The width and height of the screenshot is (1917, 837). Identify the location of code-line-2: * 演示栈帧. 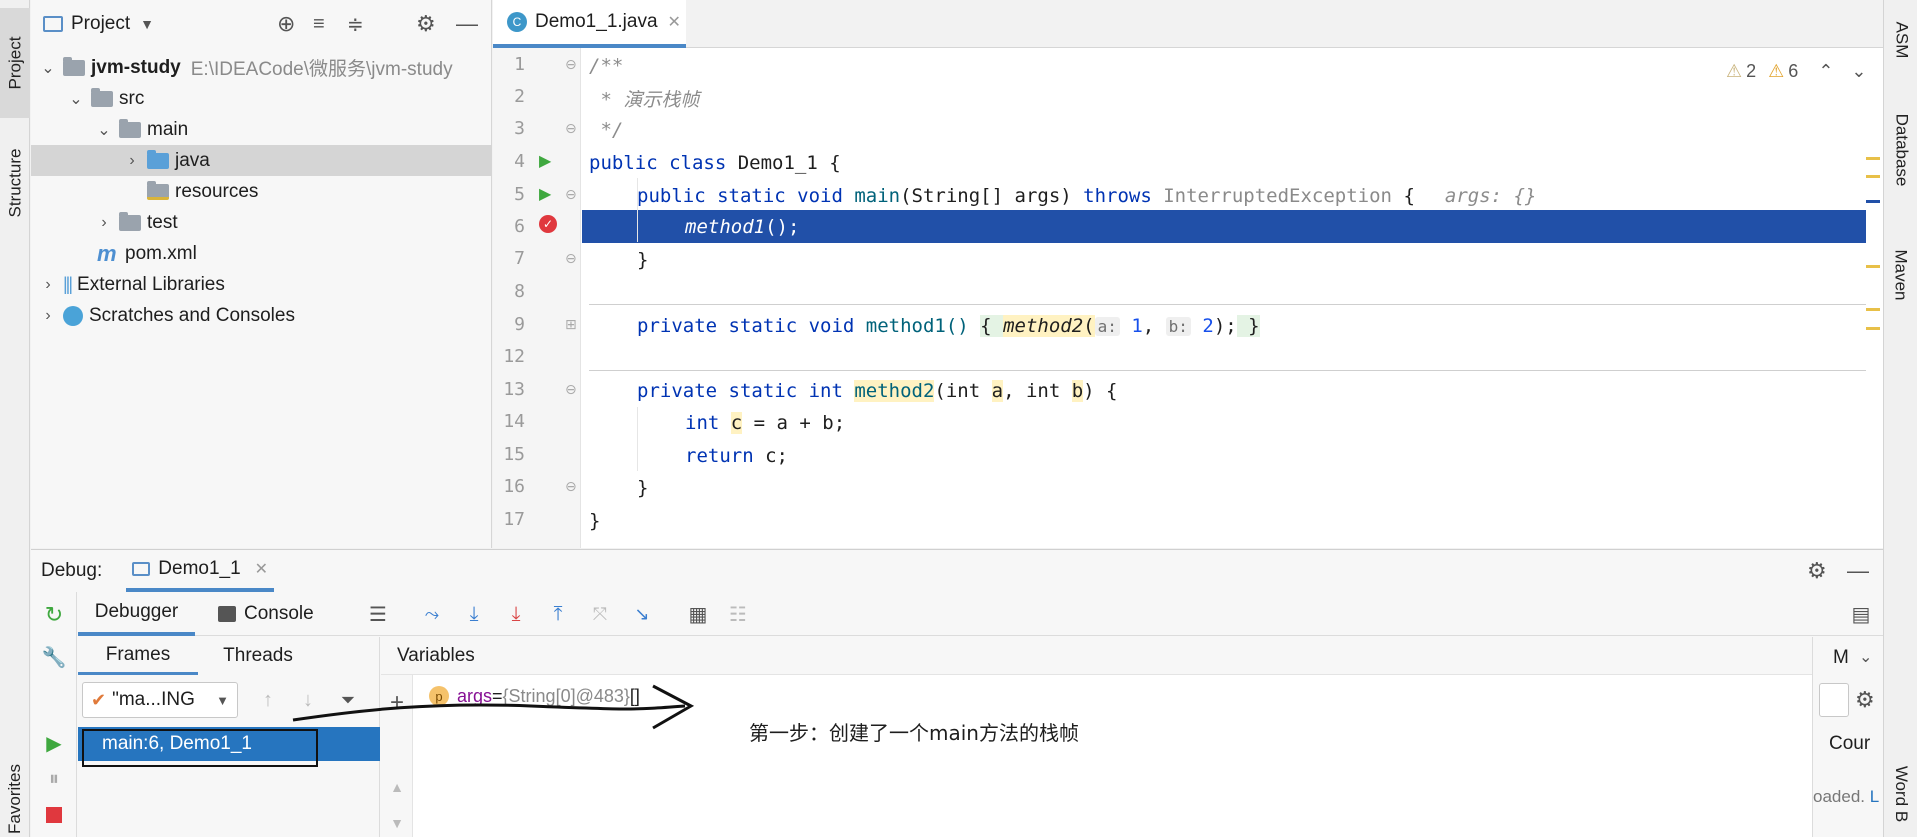
(644, 98).